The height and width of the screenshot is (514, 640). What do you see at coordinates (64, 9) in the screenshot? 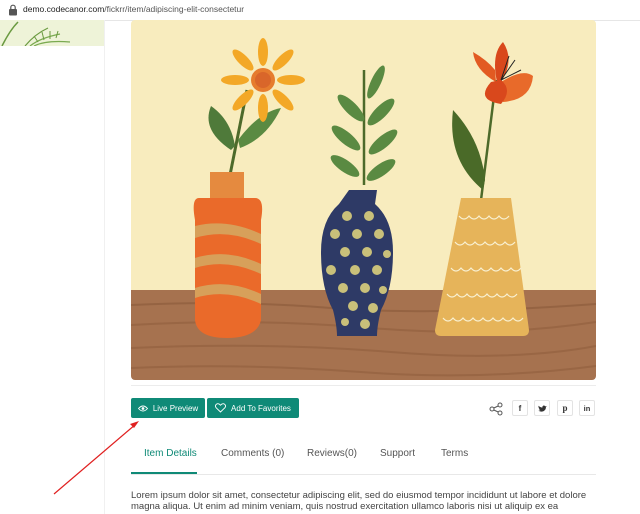
I see `url-host: demo.codecanor.com` at bounding box center [64, 9].